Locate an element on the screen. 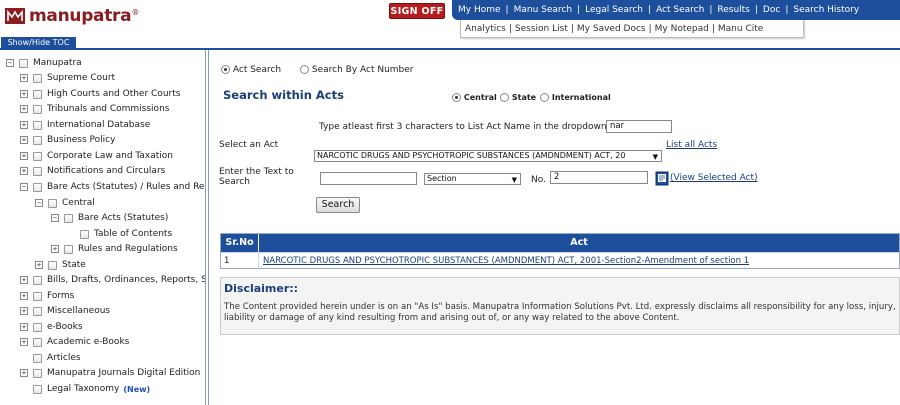 The height and width of the screenshot is (405, 900). tree-label: Central is located at coordinates (78, 203).